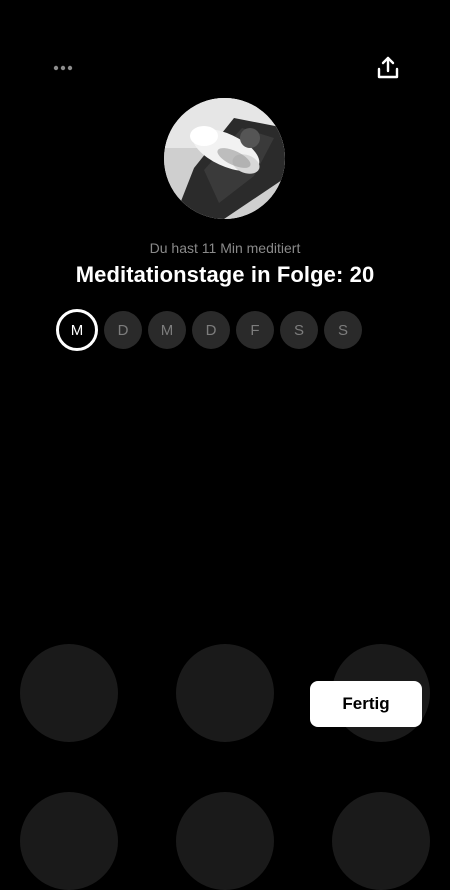 The image size is (450, 890). What do you see at coordinates (366, 704) in the screenshot?
I see `done-button: Fertig` at bounding box center [366, 704].